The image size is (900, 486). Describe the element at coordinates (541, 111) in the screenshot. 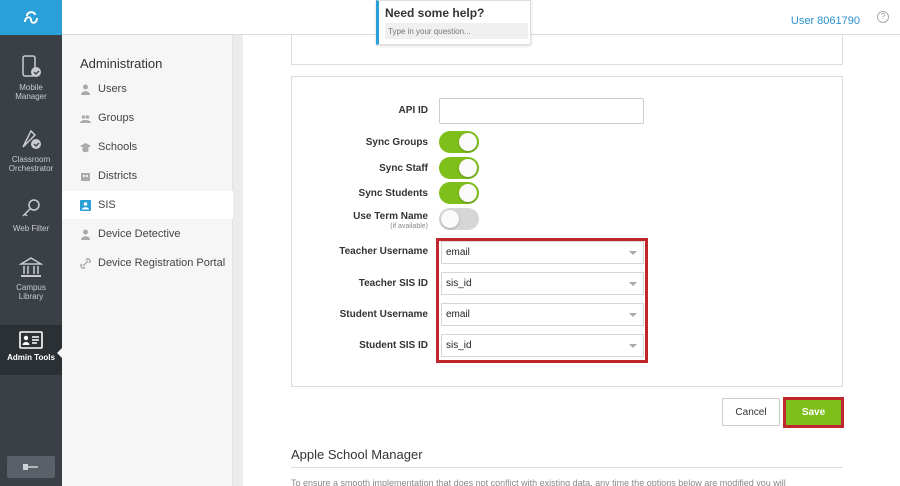

I see `api-id-input` at that location.